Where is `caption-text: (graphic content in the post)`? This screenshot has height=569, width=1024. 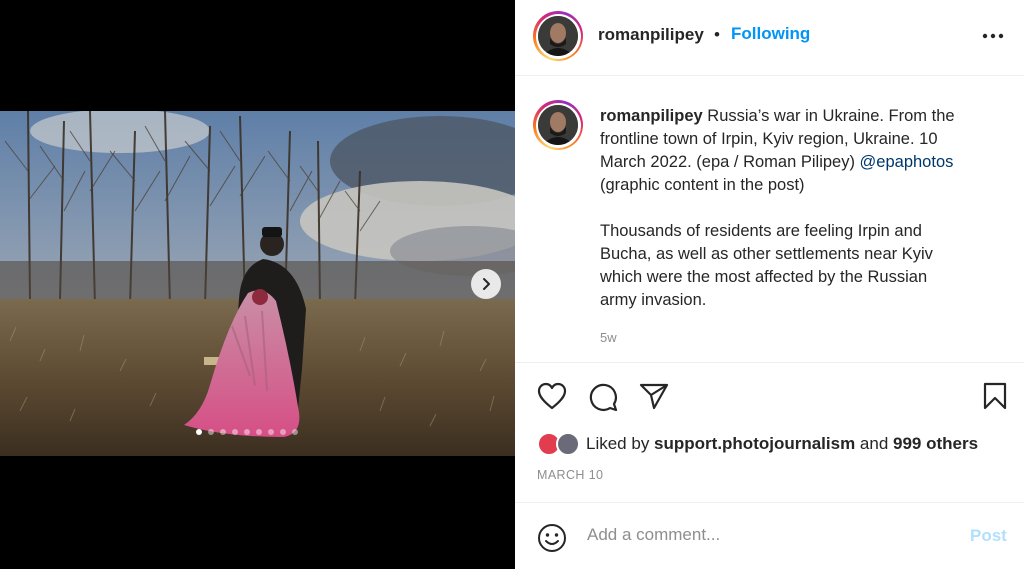 caption-text: (graphic content in the post) is located at coordinates (702, 185).